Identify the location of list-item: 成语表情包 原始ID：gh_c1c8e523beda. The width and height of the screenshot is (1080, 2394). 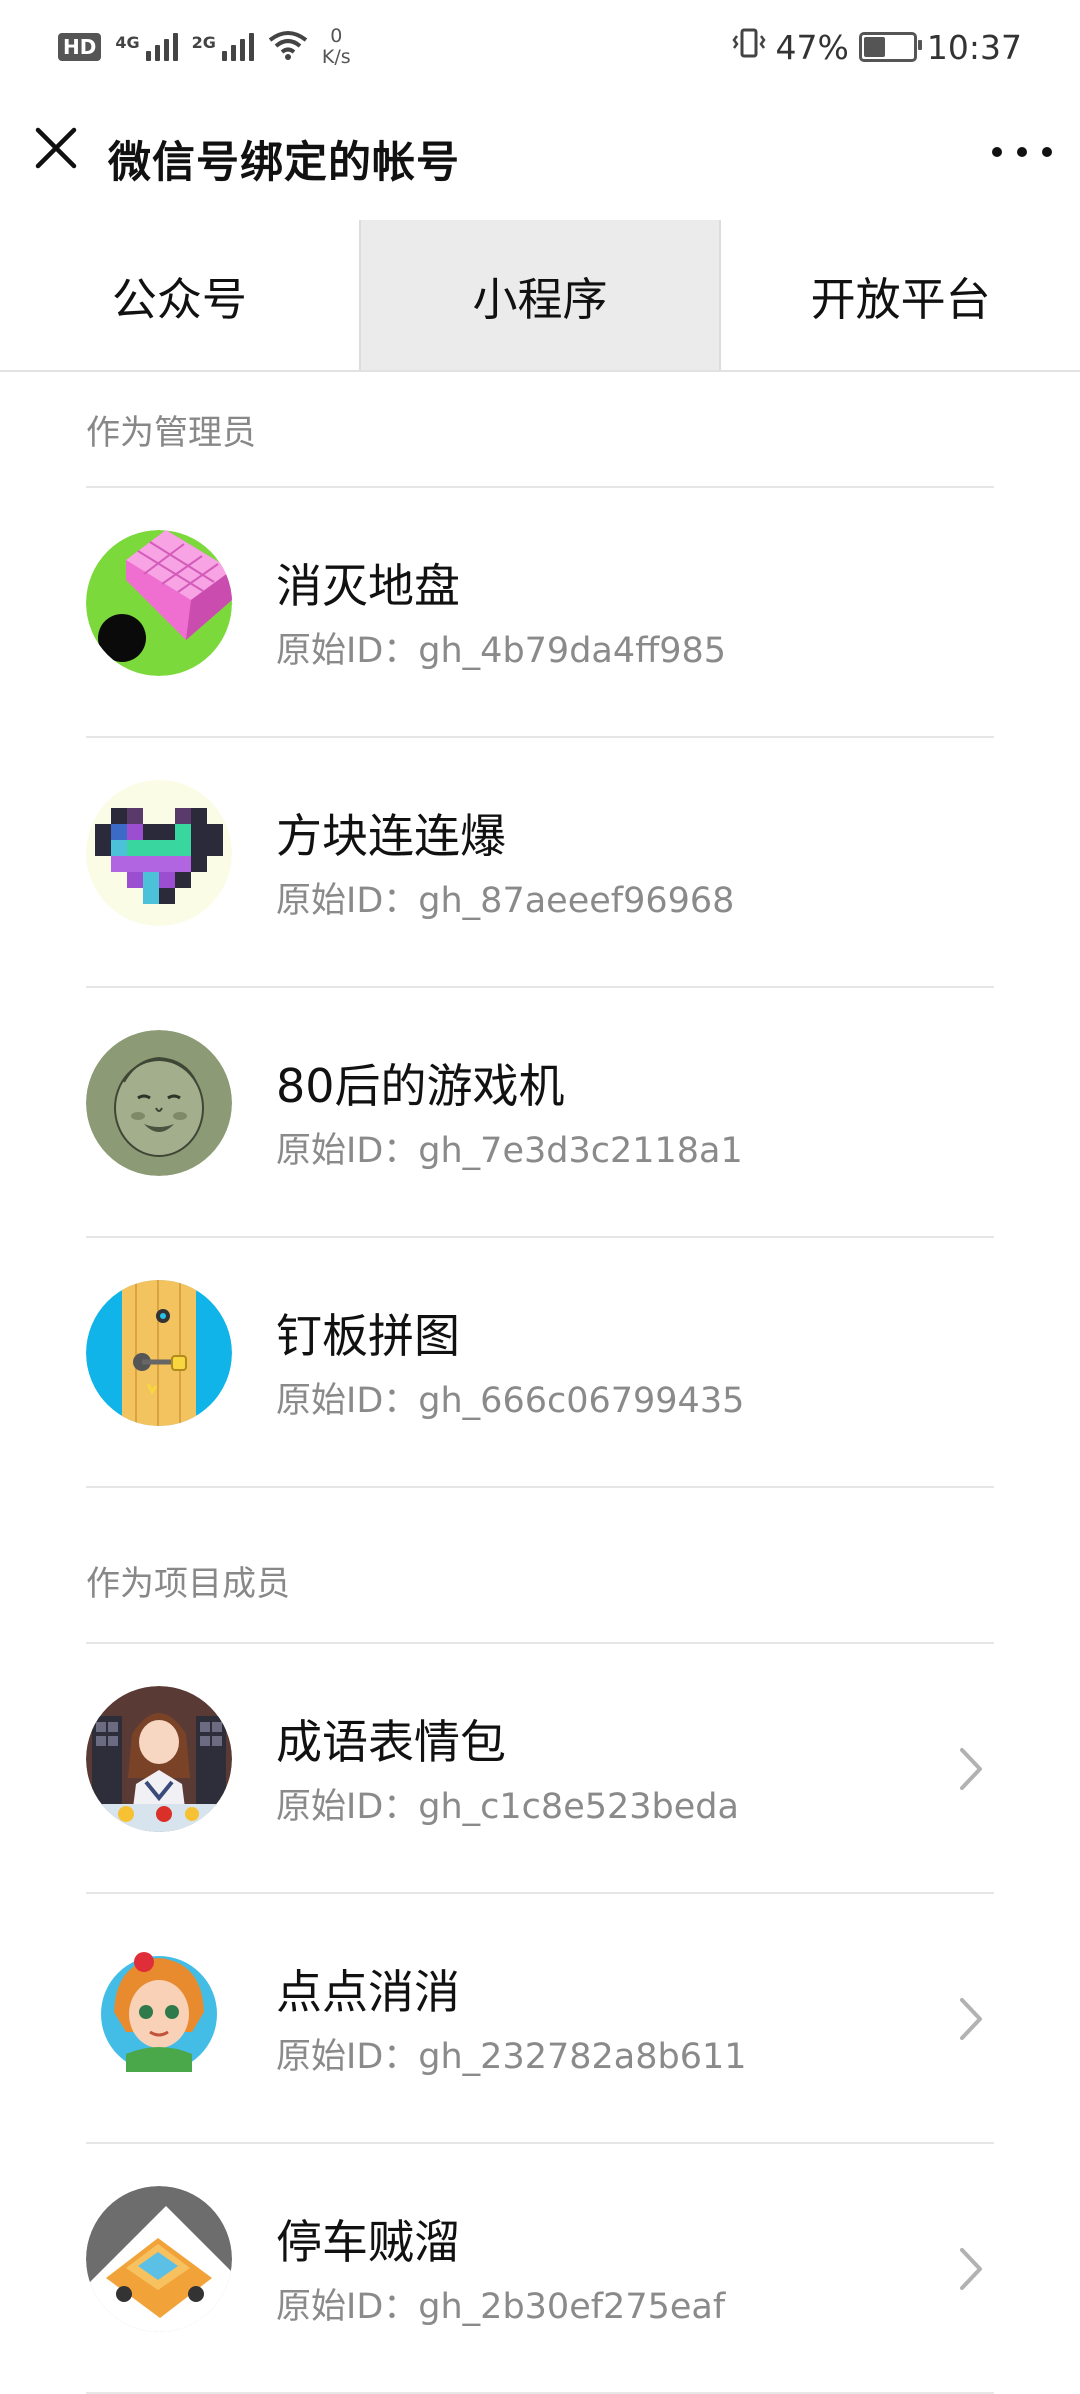
(540, 1769).